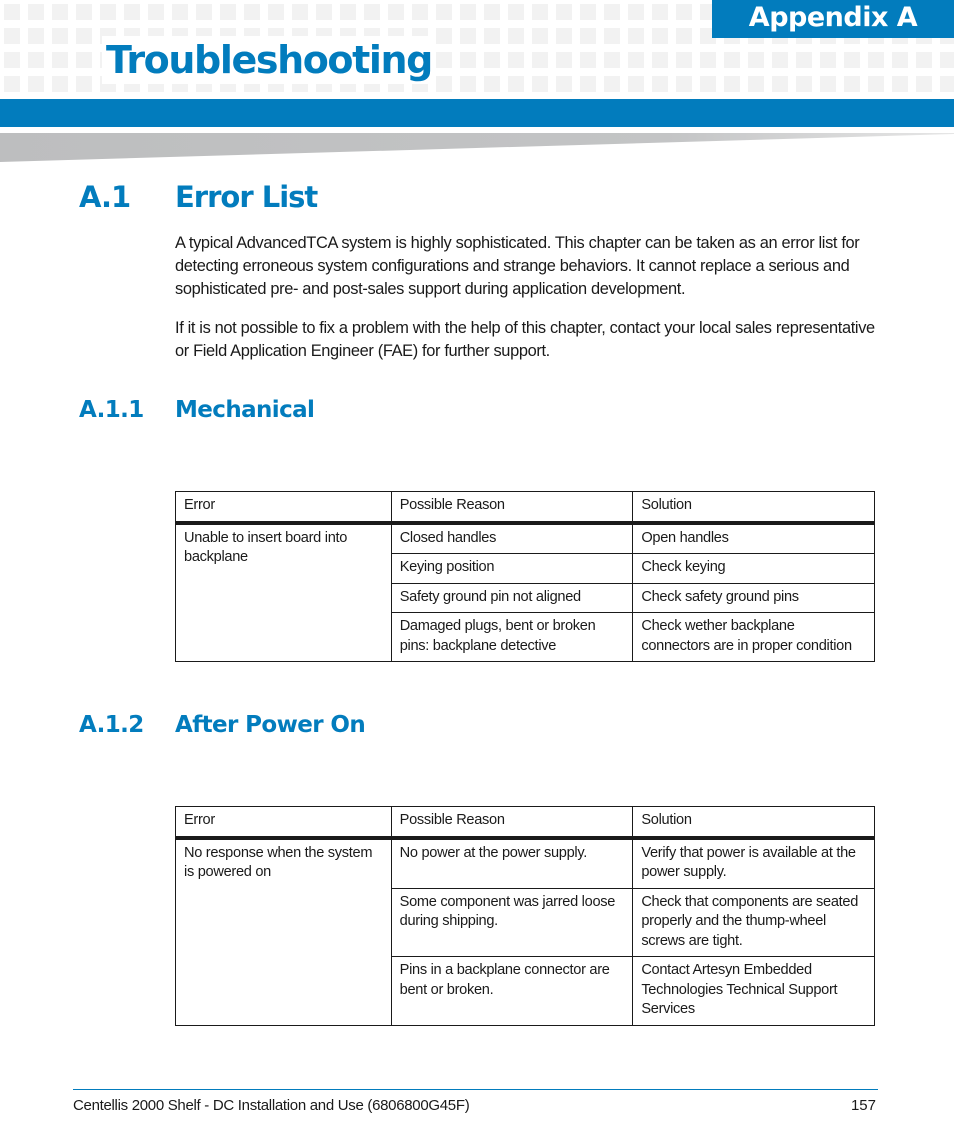 The width and height of the screenshot is (954, 1145). Describe the element at coordinates (477, 147) in the screenshot. I see `header-gray-wedge` at that location.